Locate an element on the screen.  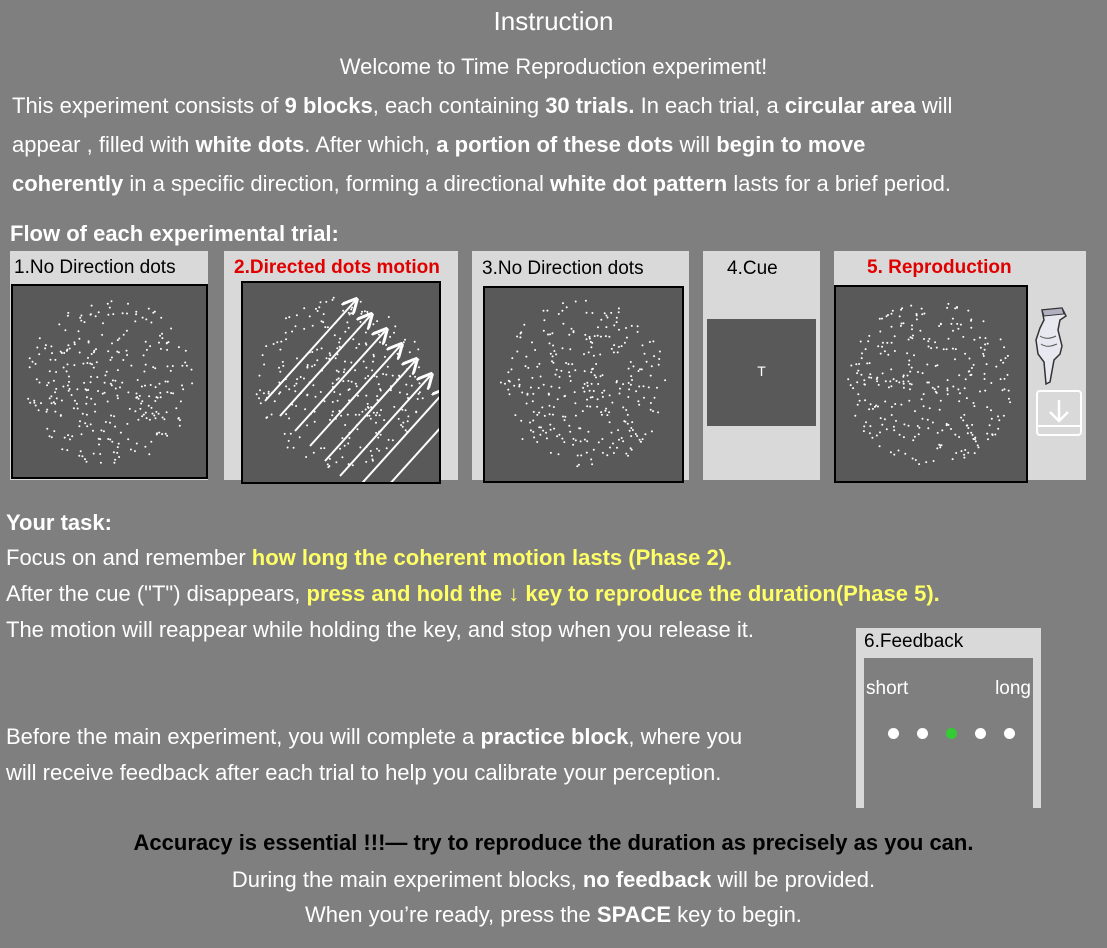
phase-2-panel: 2.Directed dots motion is located at coordinates (341, 367).